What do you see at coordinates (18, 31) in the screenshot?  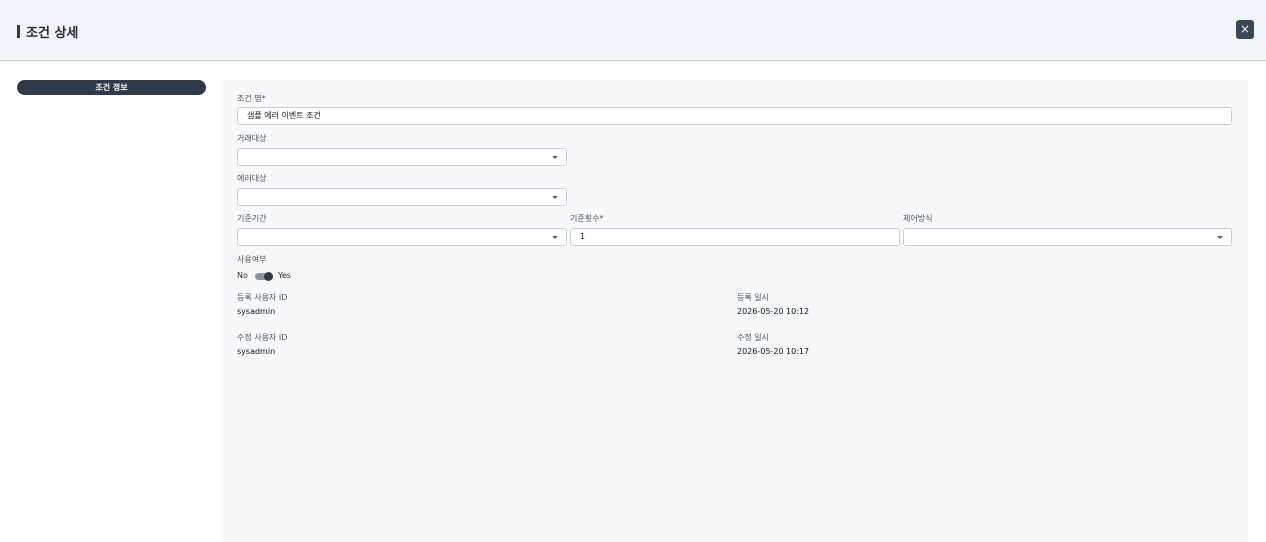 I see `title-accent-bar` at bounding box center [18, 31].